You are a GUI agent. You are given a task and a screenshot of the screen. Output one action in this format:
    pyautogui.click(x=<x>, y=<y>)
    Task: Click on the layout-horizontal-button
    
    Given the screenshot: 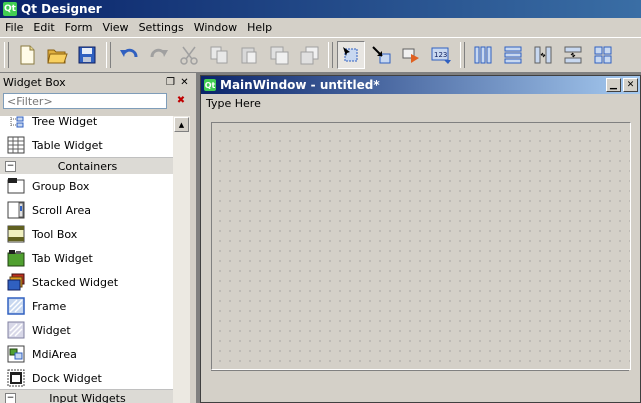 What is the action you would take?
    pyautogui.click(x=483, y=55)
    